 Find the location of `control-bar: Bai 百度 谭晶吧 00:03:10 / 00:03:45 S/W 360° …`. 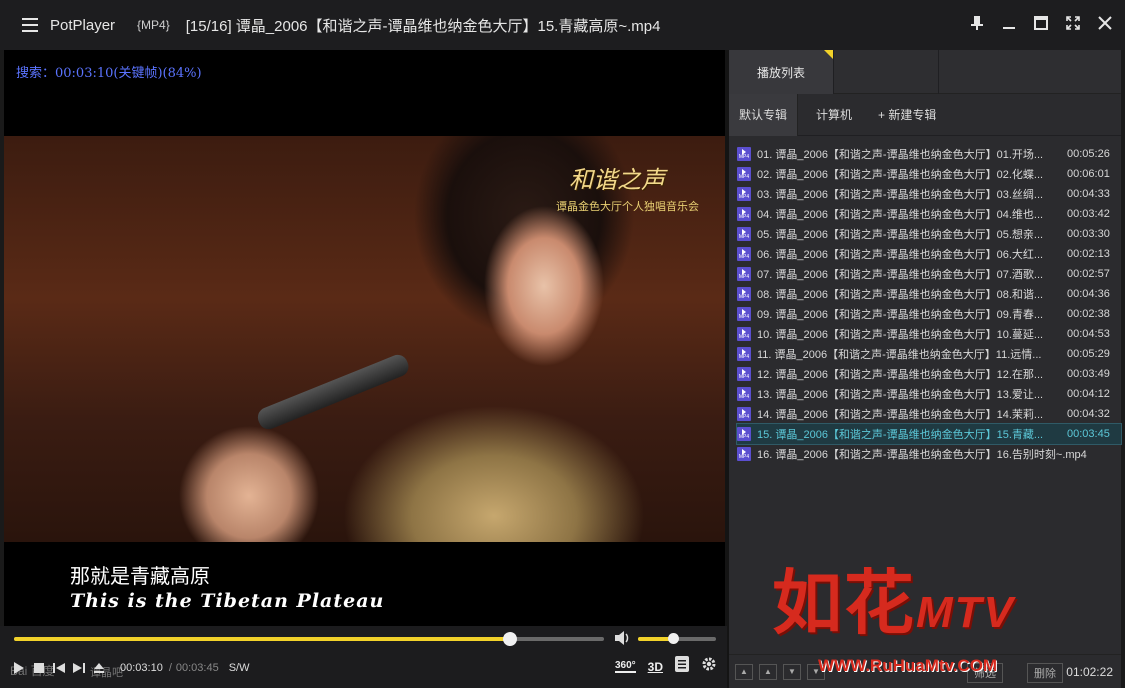

control-bar: Bai 百度 谭晶吧 00:03:10 / 00:03:45 S/W 360° … is located at coordinates (363, 657).